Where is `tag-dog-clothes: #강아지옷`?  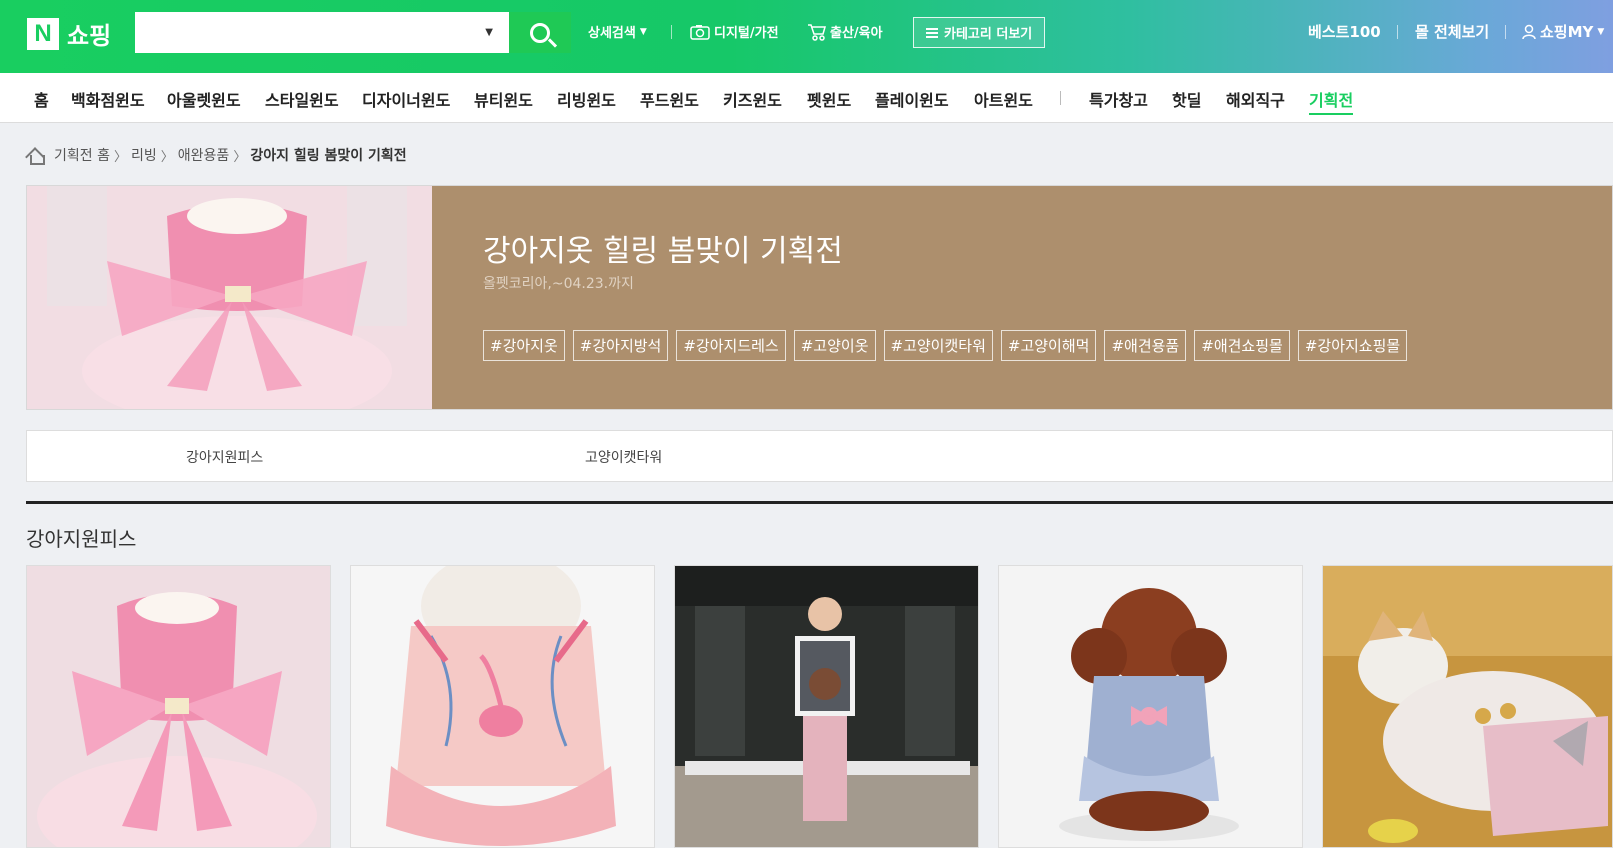
tag-dog-clothes: #강아지옷 is located at coordinates (524, 345).